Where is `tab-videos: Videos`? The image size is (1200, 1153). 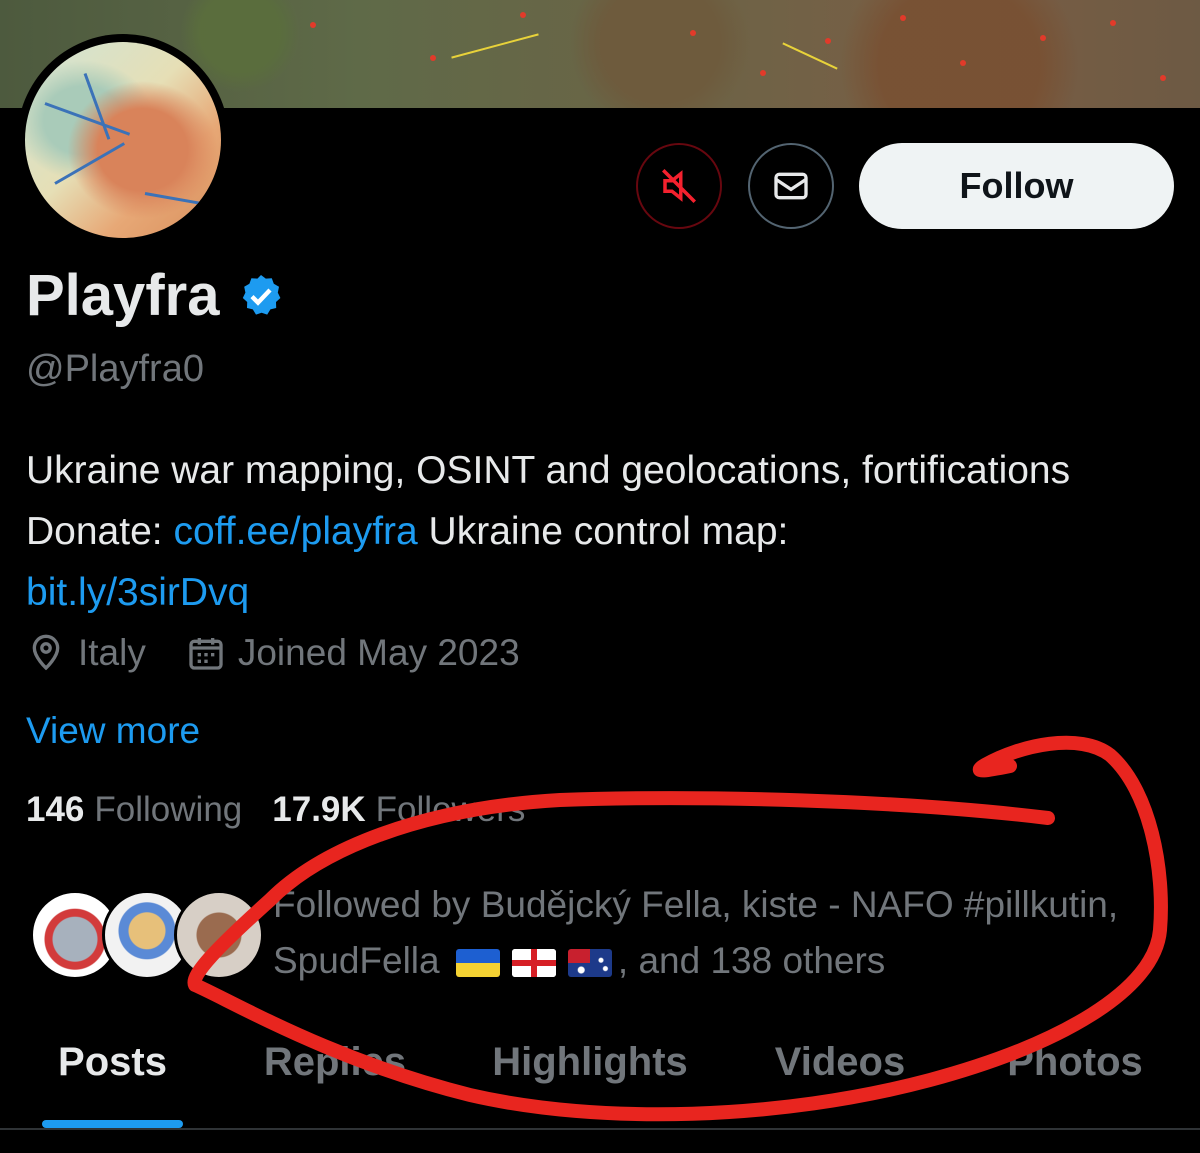 tab-videos: Videos is located at coordinates (840, 1085).